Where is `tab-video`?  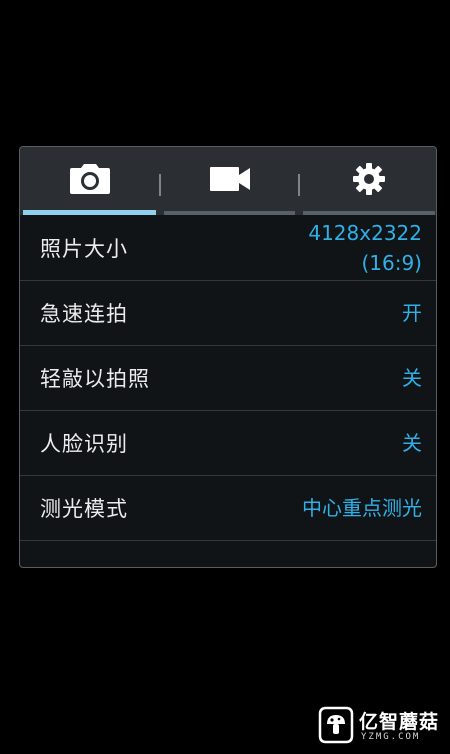
tab-video is located at coordinates (229, 181).